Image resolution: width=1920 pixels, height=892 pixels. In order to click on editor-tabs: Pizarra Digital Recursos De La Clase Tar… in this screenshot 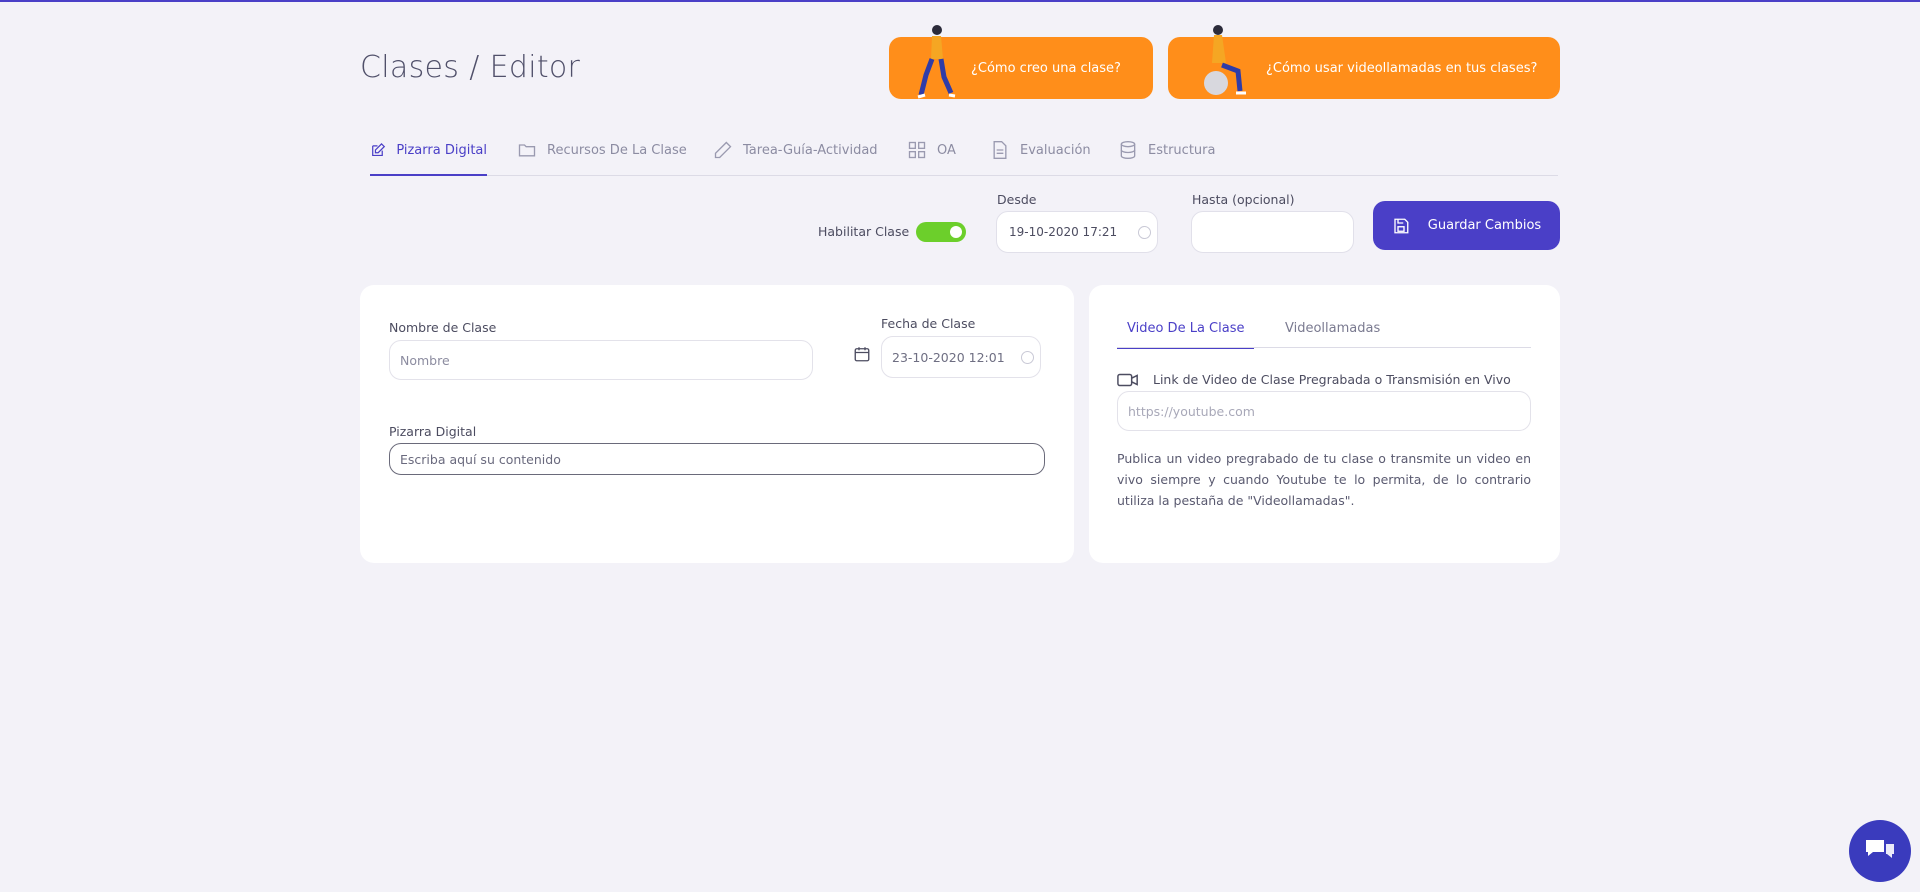, I will do `click(964, 158)`.